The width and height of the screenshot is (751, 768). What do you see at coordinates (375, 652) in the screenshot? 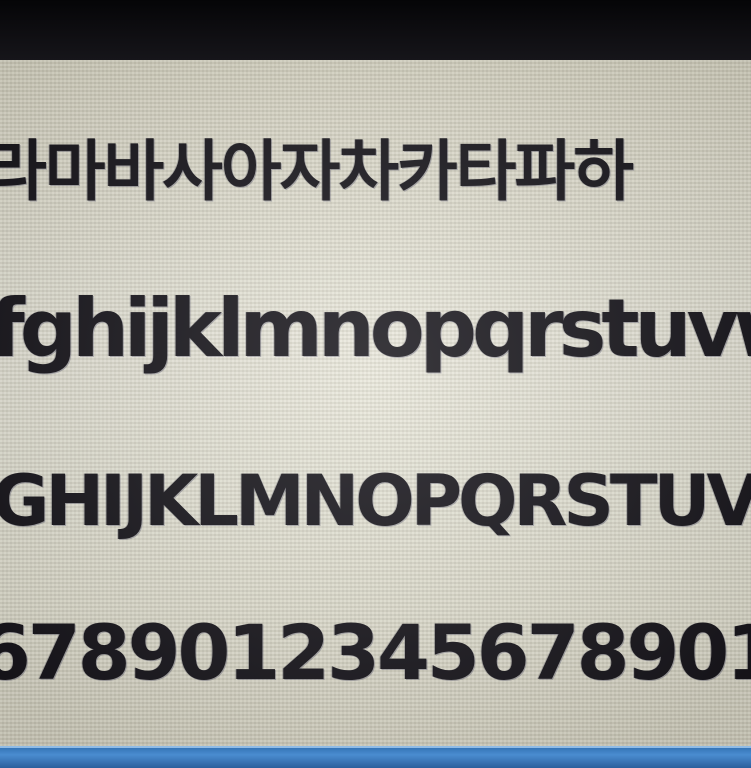
I see `digits-sample-line: 678901234567890123456` at bounding box center [375, 652].